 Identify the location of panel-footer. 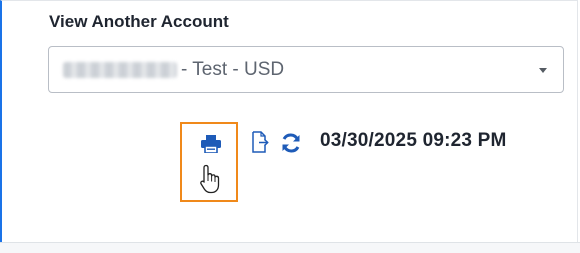
(290, 247).